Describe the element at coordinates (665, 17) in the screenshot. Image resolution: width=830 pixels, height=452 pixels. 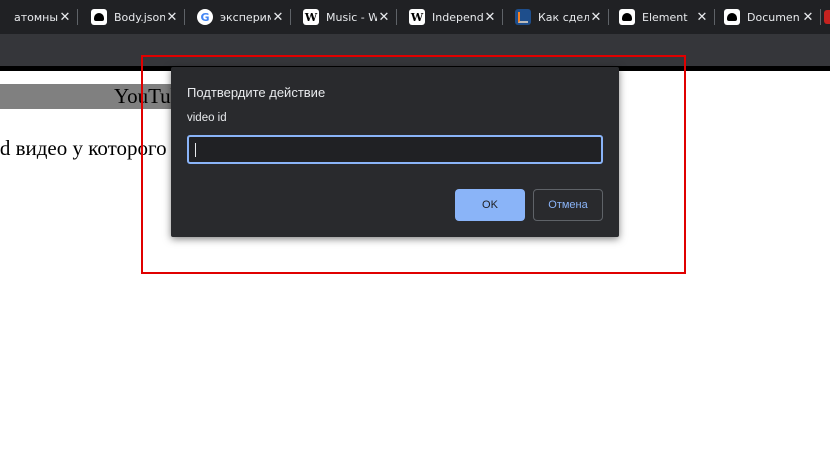
I see `tab-title: Element` at that location.